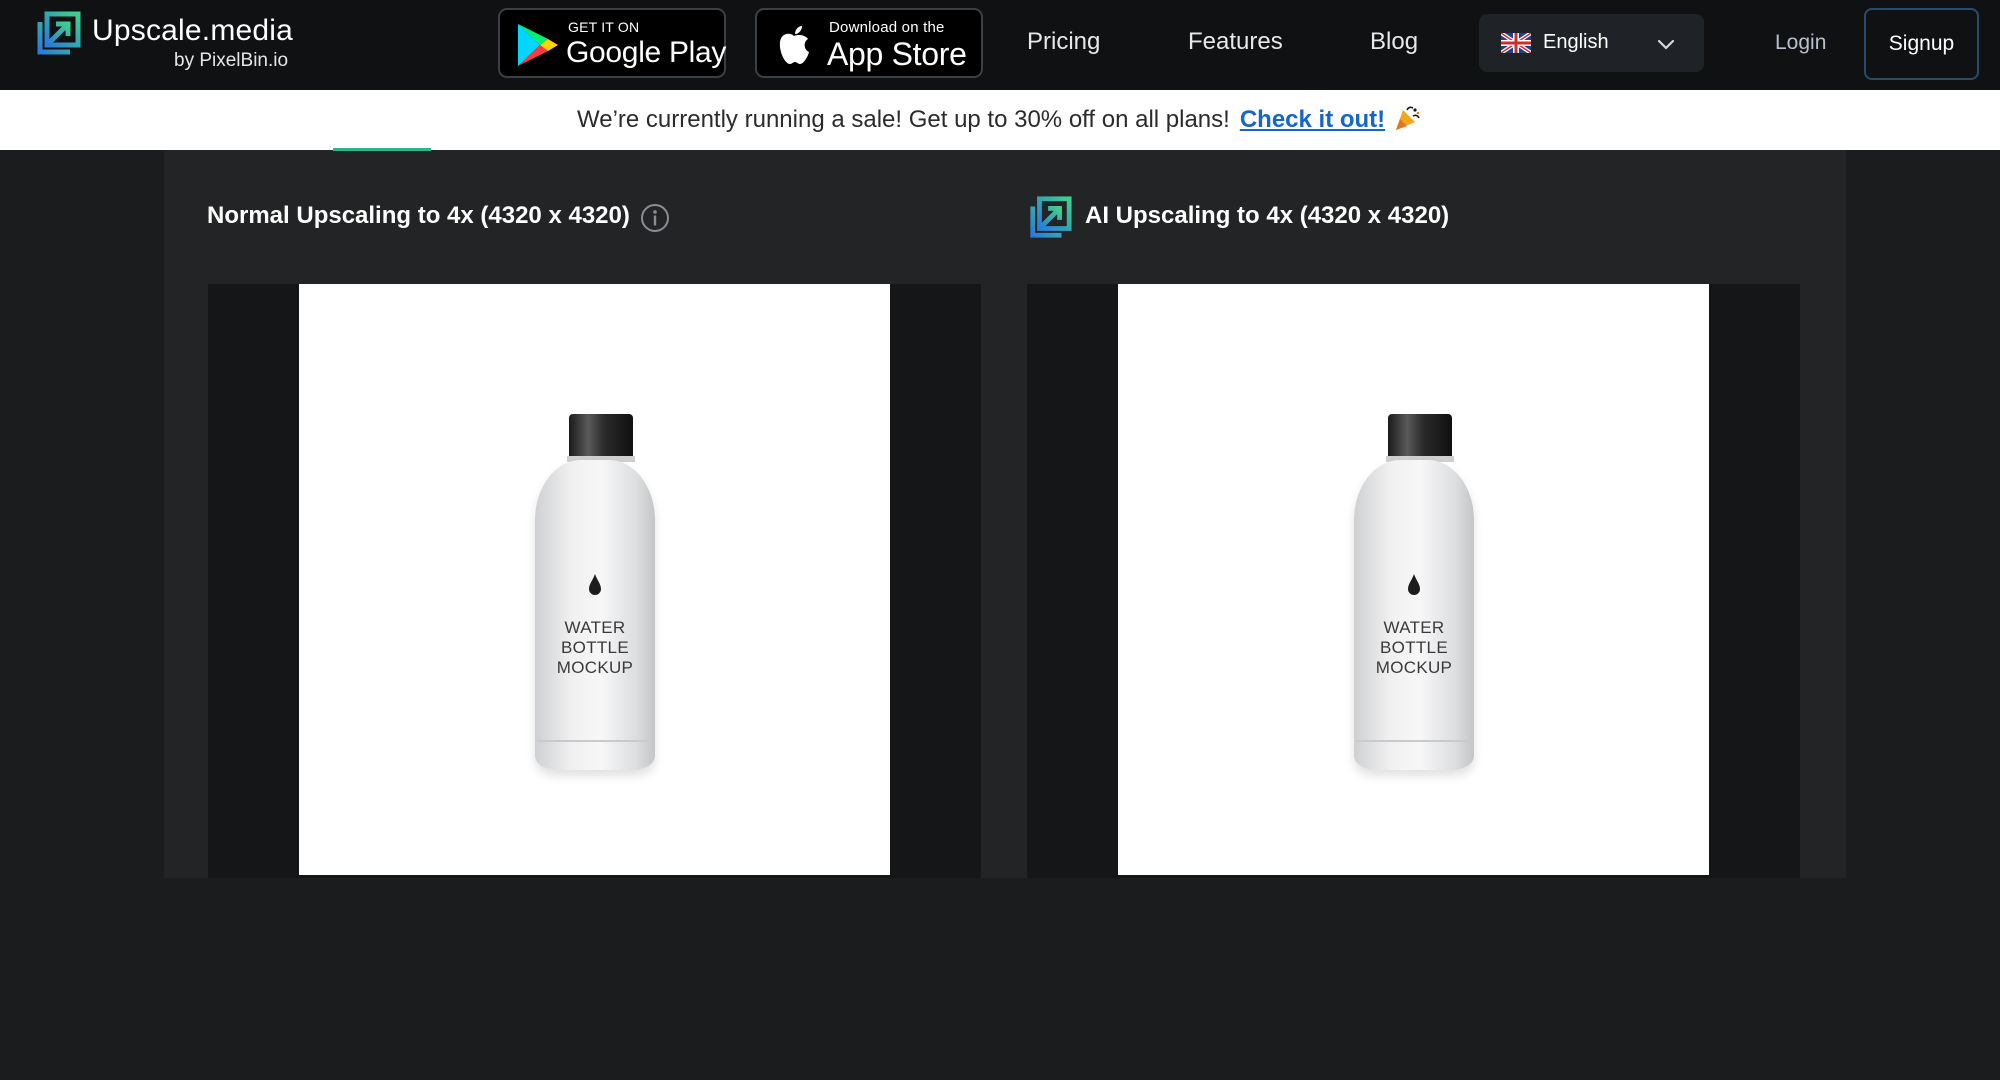  Describe the element at coordinates (655, 218) in the screenshot. I see `info-icon` at that location.